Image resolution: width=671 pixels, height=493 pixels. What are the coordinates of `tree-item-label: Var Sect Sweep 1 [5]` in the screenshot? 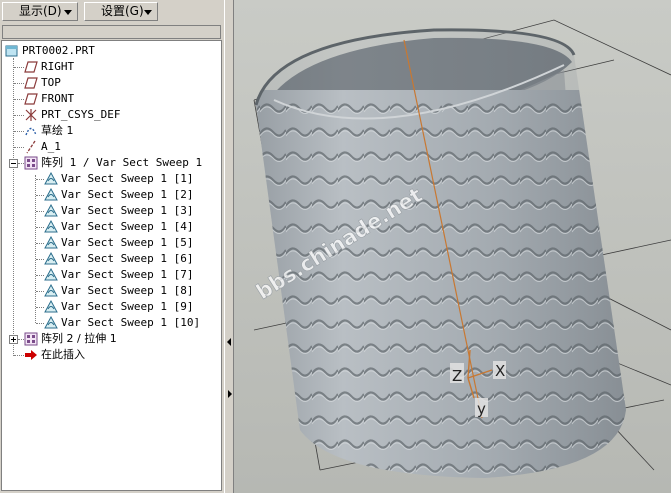 It's located at (127, 242).